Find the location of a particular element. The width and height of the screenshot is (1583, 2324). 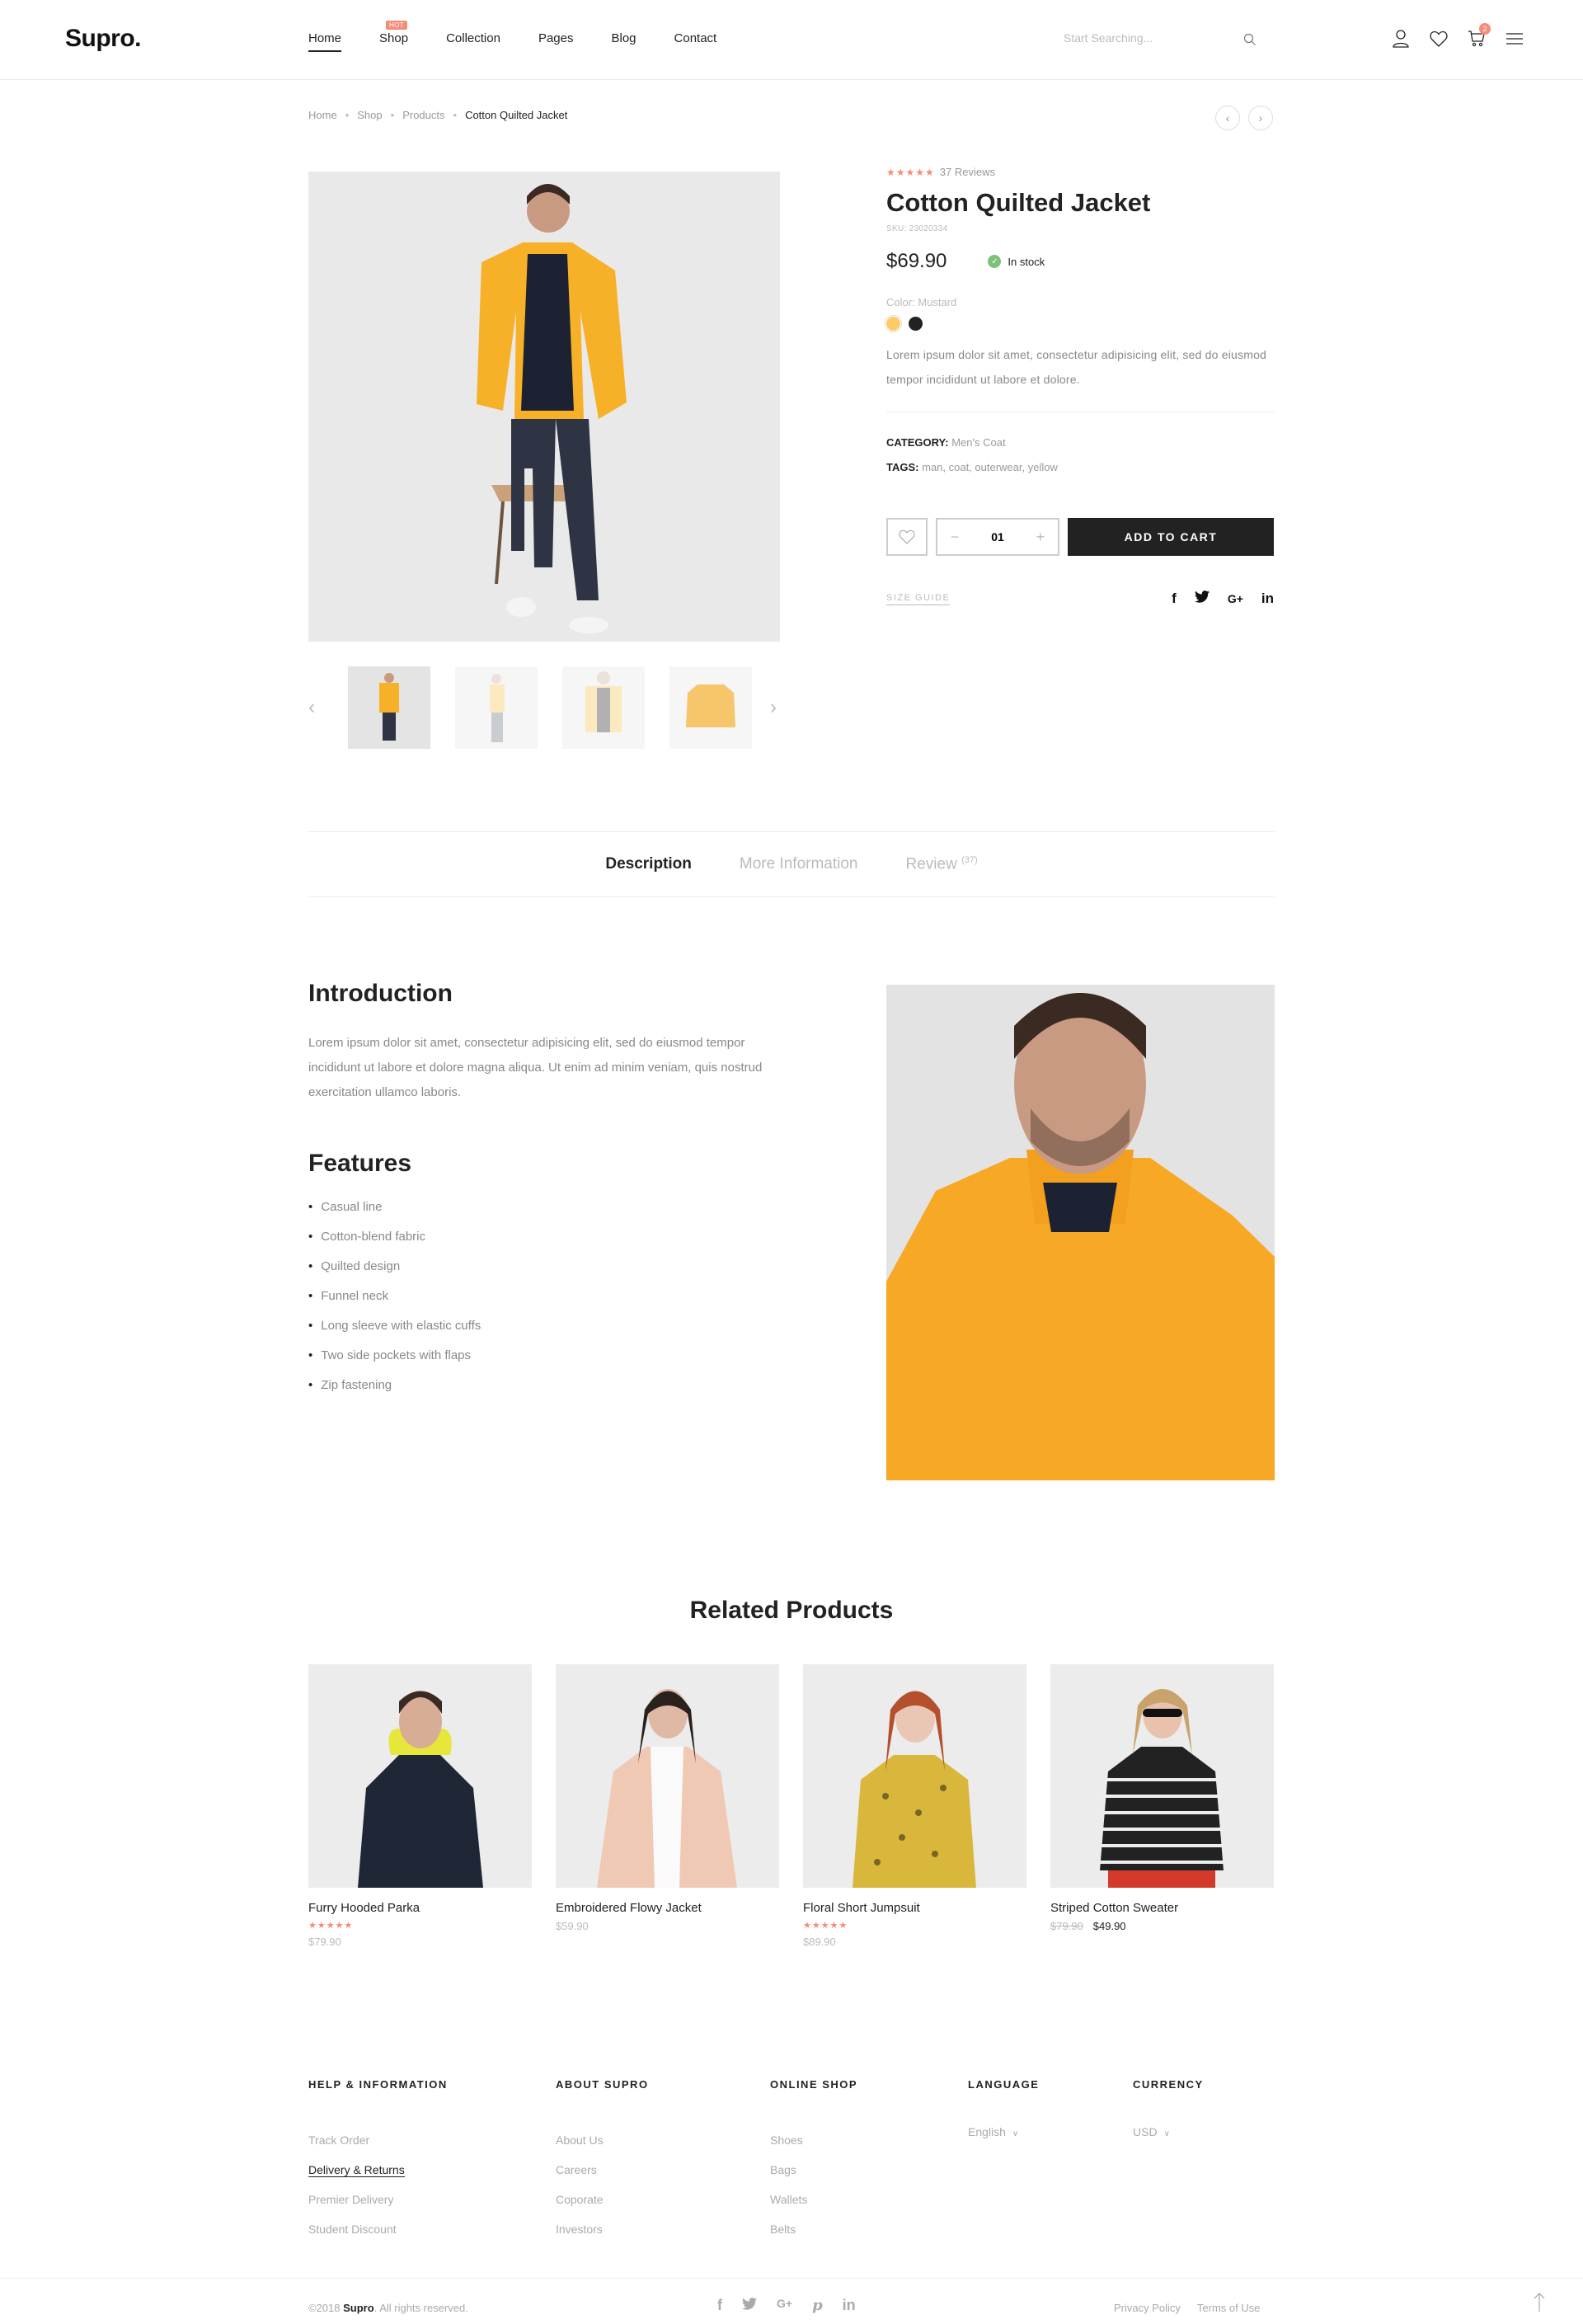

related-products-heading: Related Products is located at coordinates (792, 1610).